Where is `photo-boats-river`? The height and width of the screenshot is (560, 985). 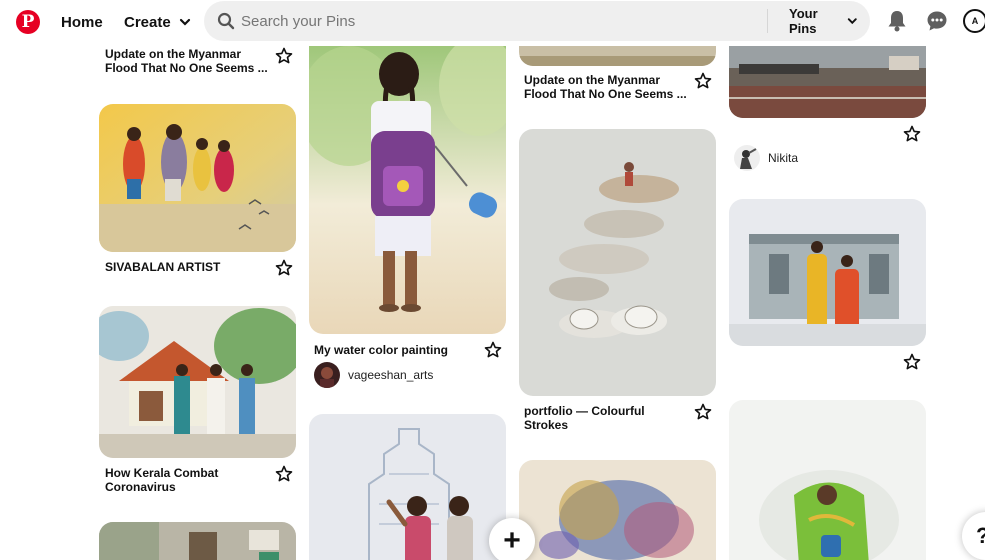
photo-boats-river is located at coordinates (827, 82).